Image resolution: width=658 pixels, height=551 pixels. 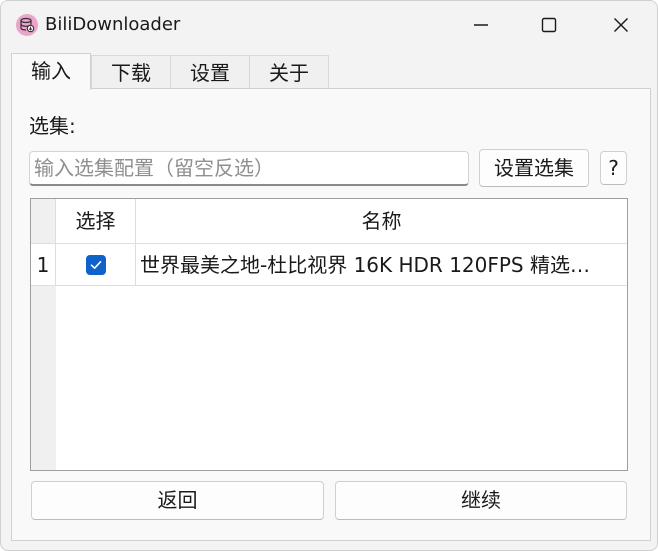 I want to click on continue-button: 继续, so click(x=481, y=500).